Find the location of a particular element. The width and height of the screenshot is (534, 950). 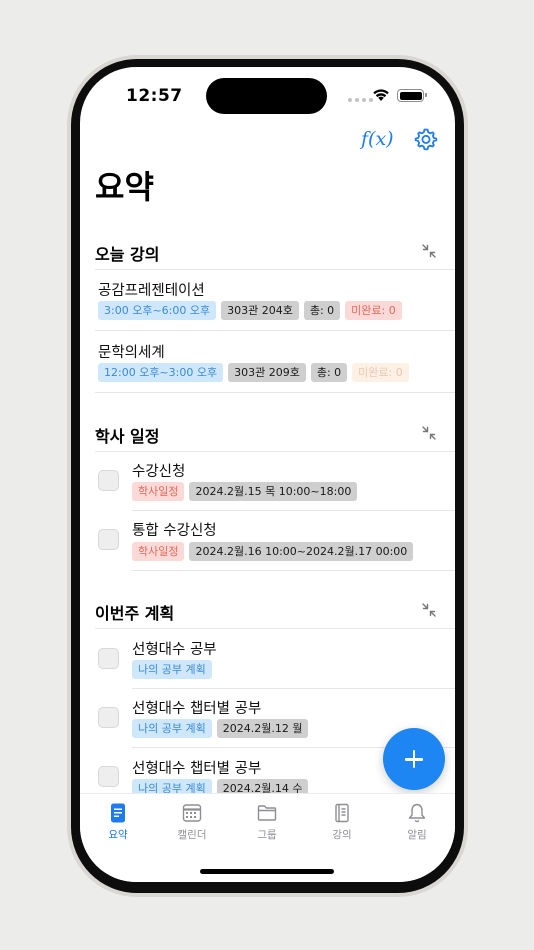

lecture-title: 문학의세계 is located at coordinates (131, 353).